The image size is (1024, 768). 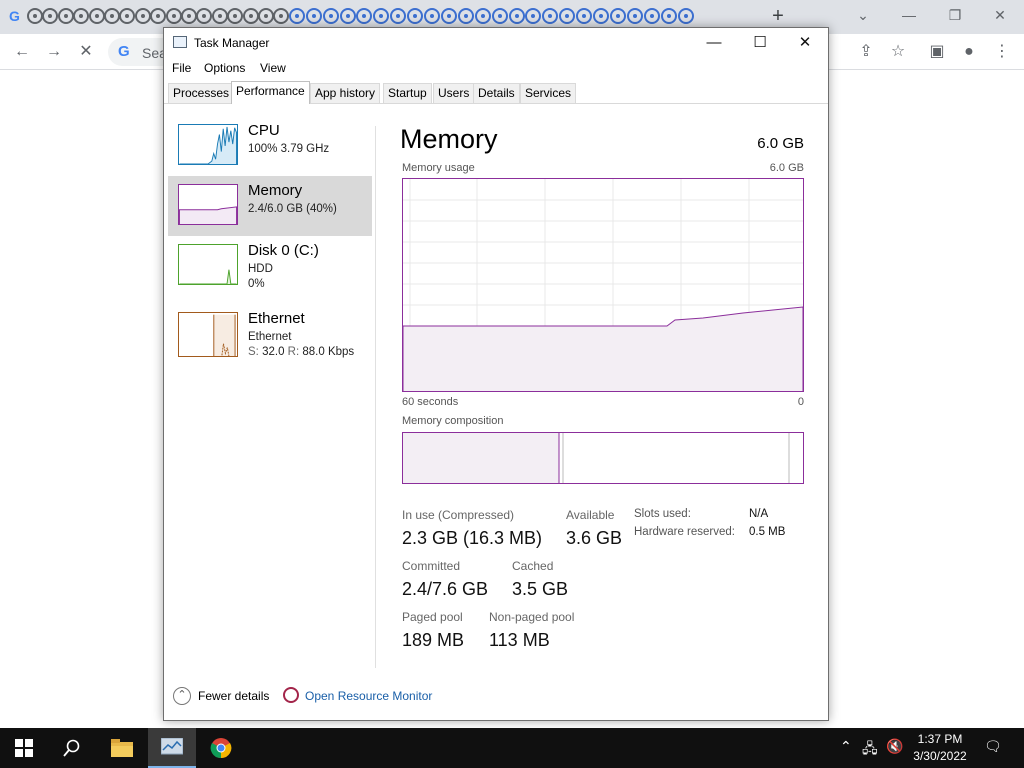 What do you see at coordinates (496, 43) in the screenshot?
I see `title-bar: Task Manager — ☐ ✕` at bounding box center [496, 43].